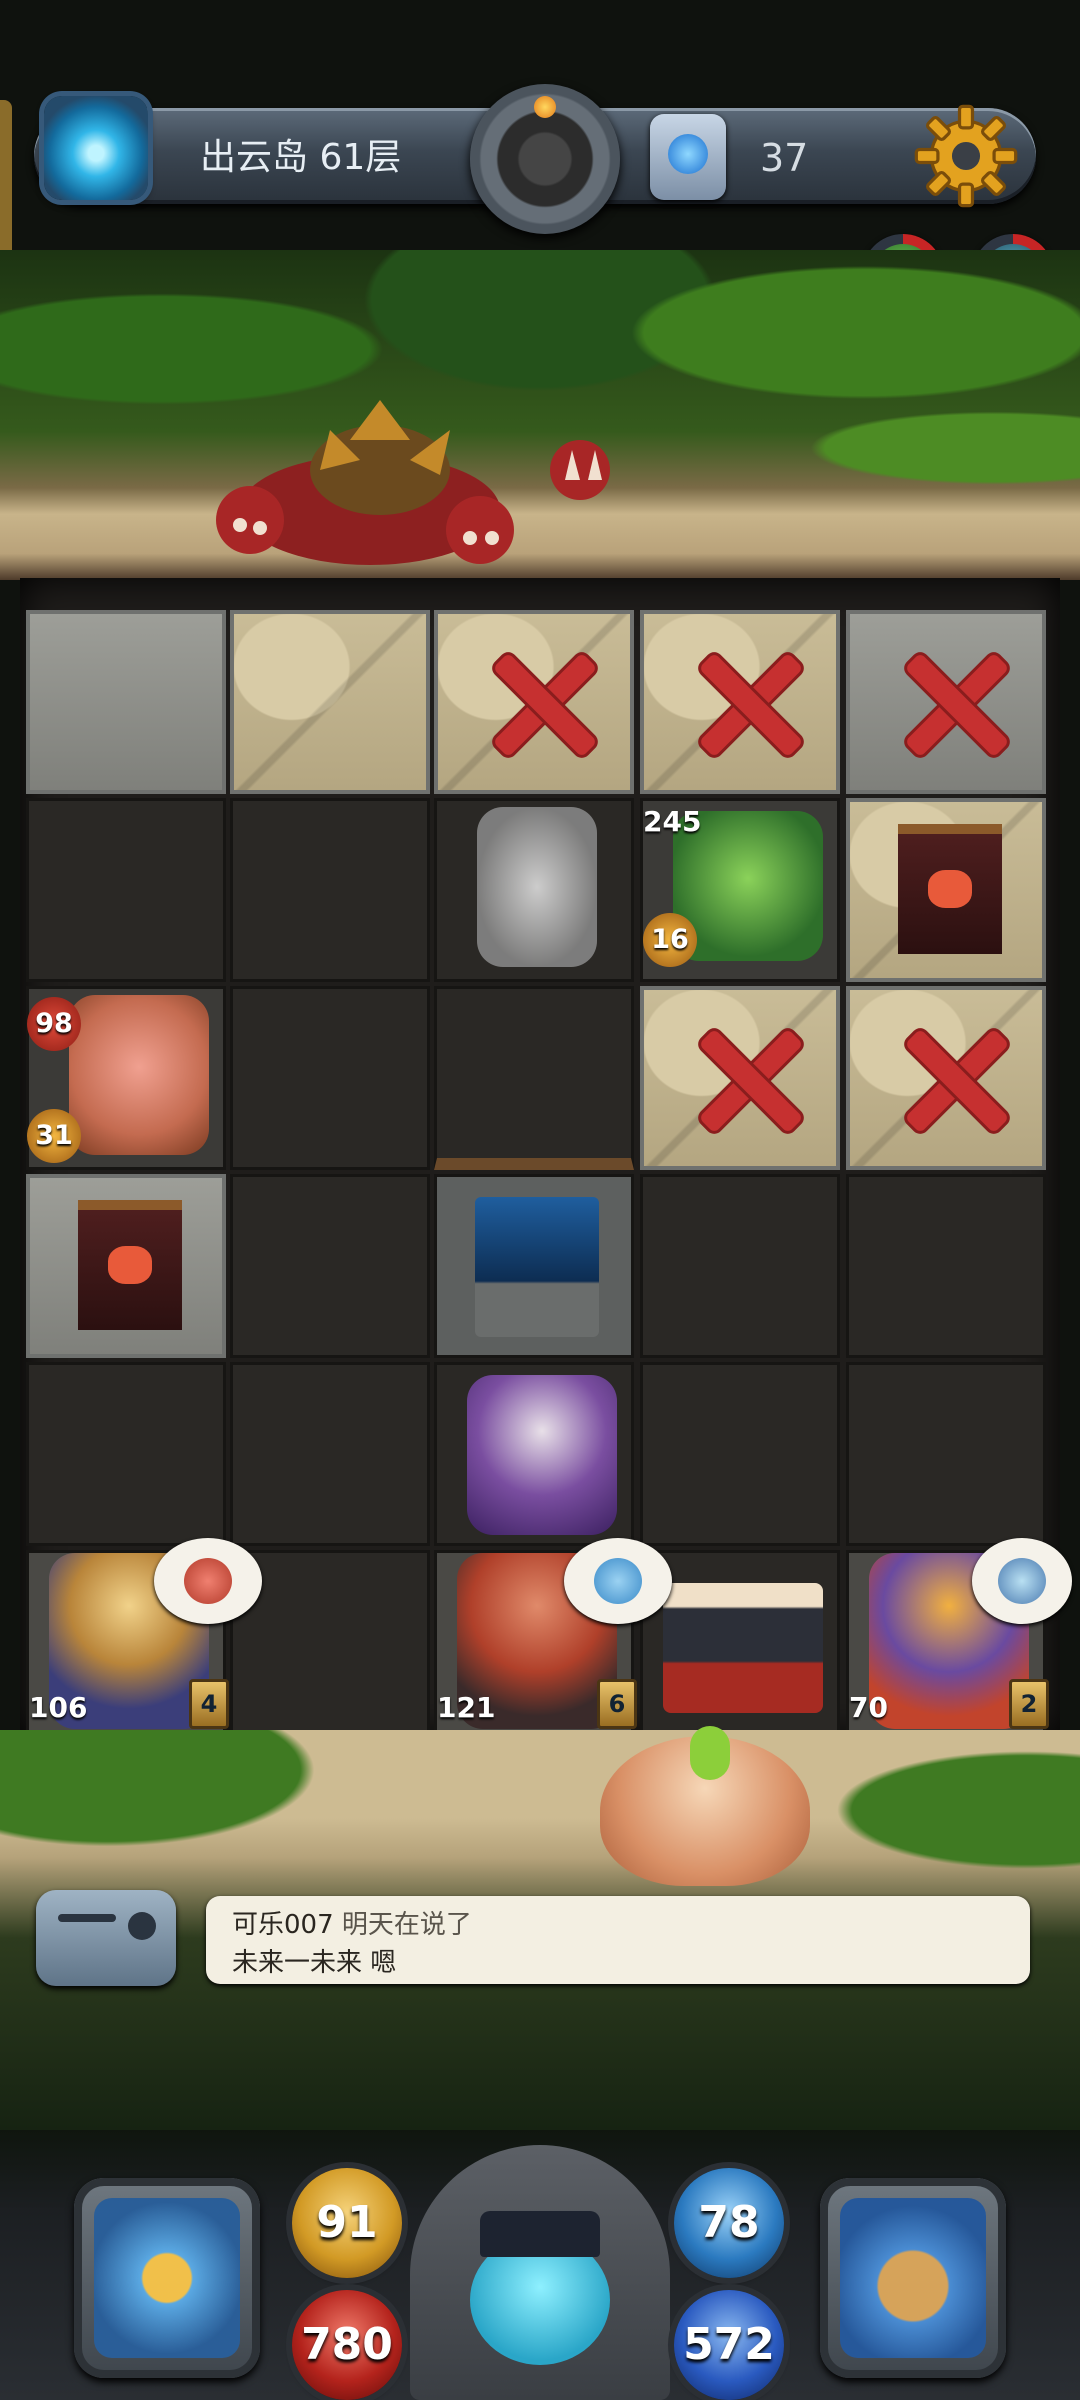 The image size is (1080, 2400). Describe the element at coordinates (406, 1925) in the screenshot. I see `chat-message: 明天在说了` at that location.